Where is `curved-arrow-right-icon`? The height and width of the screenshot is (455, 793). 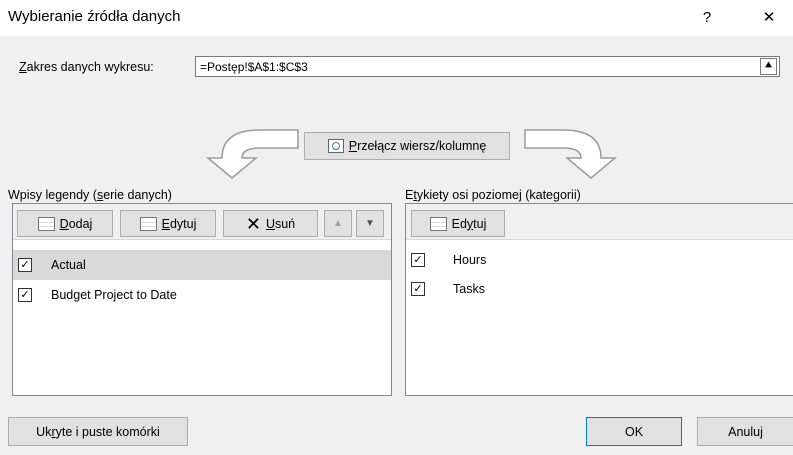 curved-arrow-right-icon is located at coordinates (571, 154).